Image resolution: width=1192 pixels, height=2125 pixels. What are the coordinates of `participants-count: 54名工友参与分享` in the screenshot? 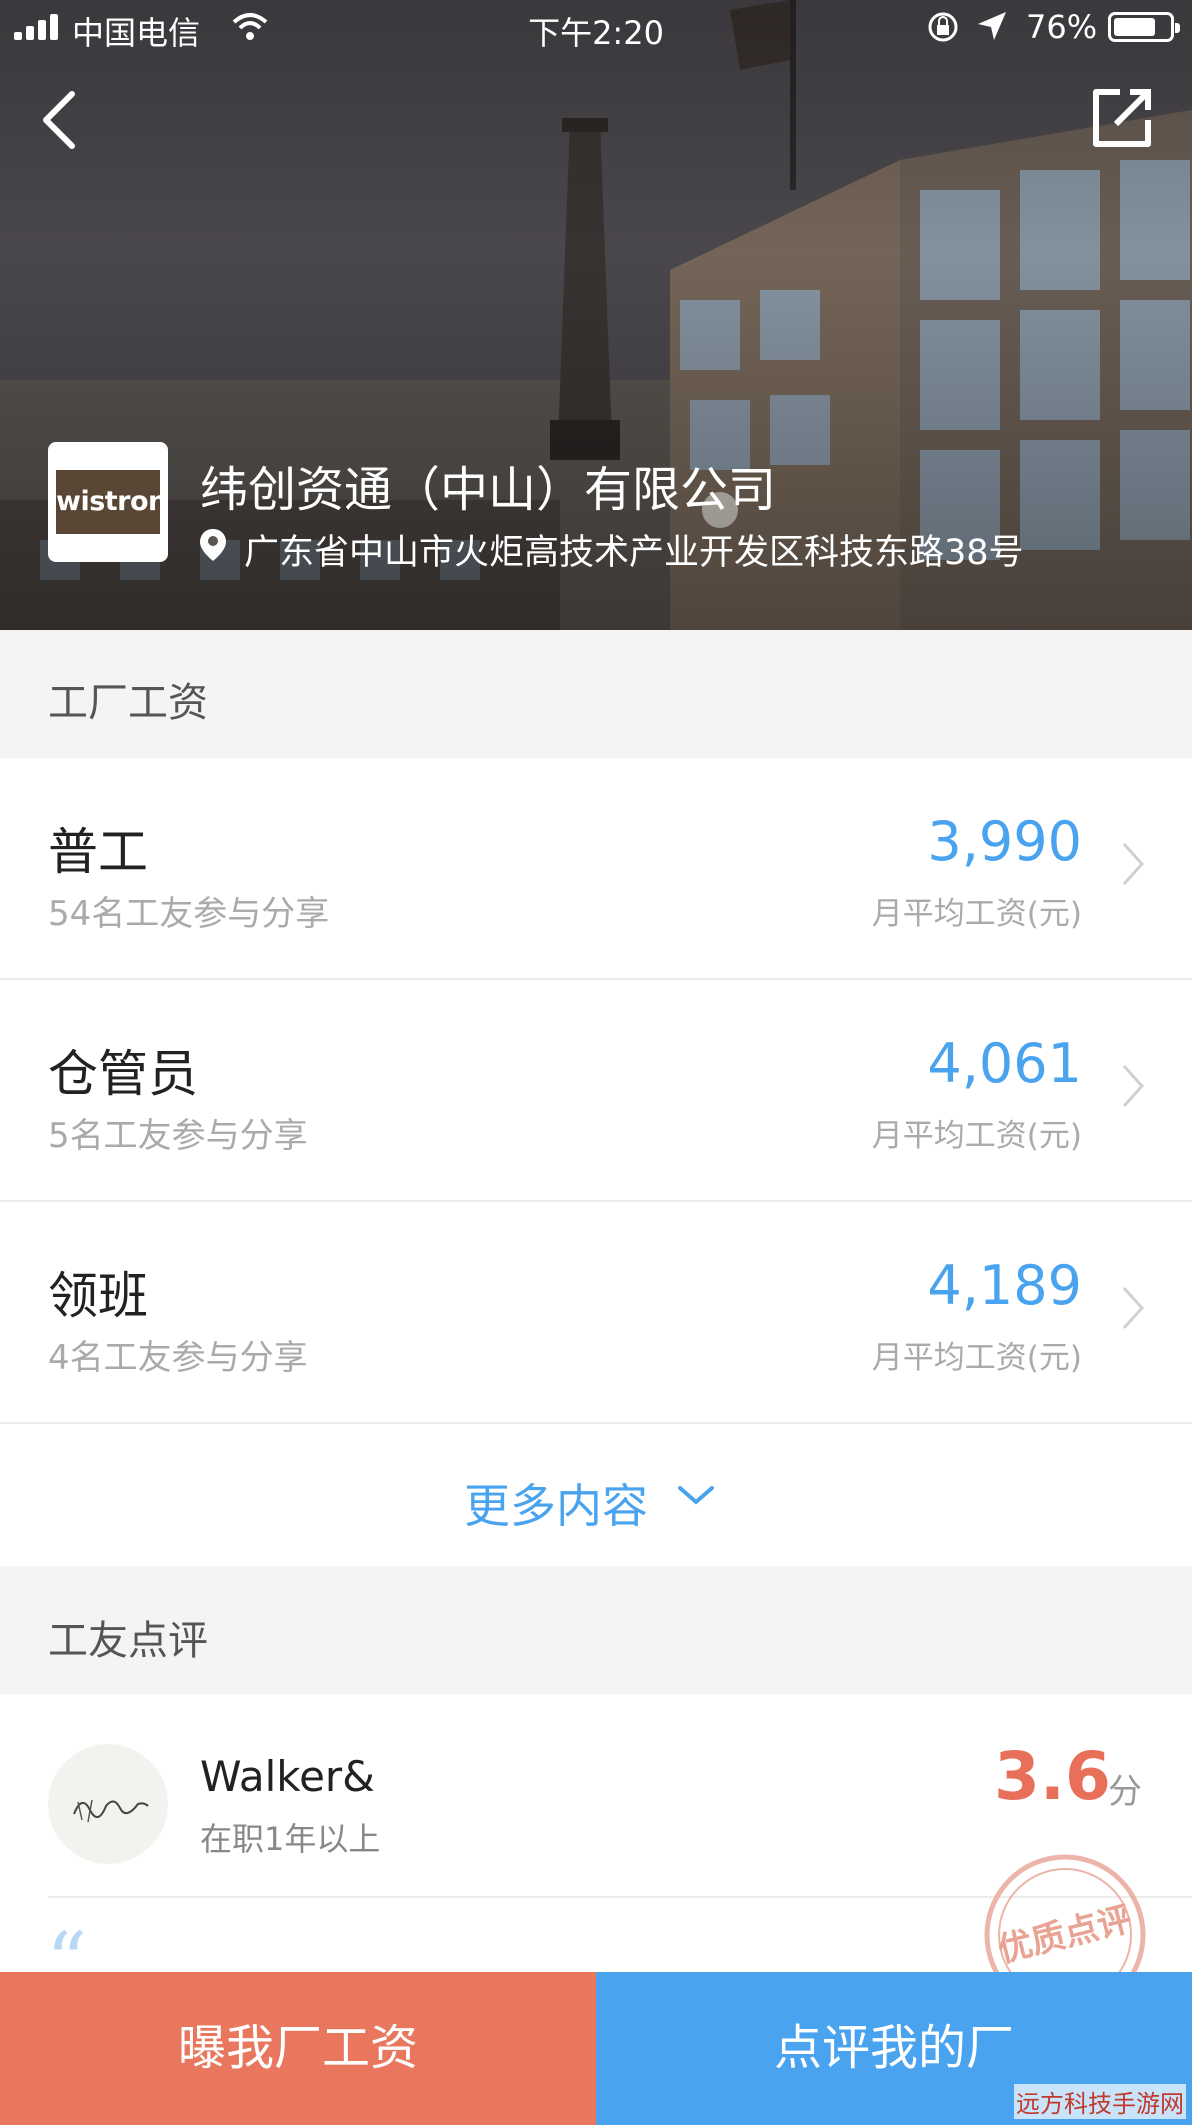 It's located at (189, 914).